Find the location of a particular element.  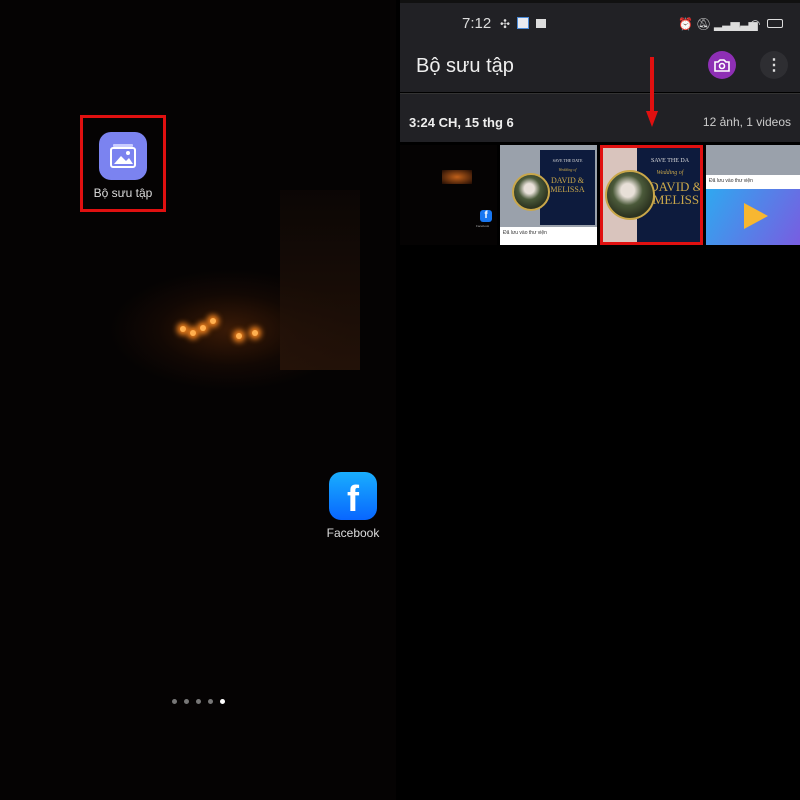

app-label: Bộ sưu tập is located at coordinates (123, 193).